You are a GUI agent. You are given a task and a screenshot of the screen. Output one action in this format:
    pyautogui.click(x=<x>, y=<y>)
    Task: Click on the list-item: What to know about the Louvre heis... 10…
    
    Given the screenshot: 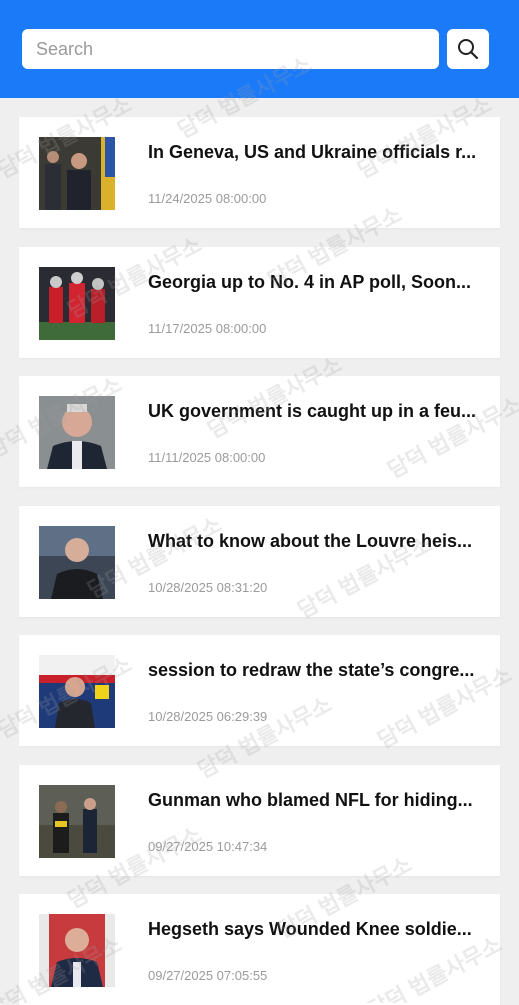 What is the action you would take?
    pyautogui.click(x=259, y=561)
    